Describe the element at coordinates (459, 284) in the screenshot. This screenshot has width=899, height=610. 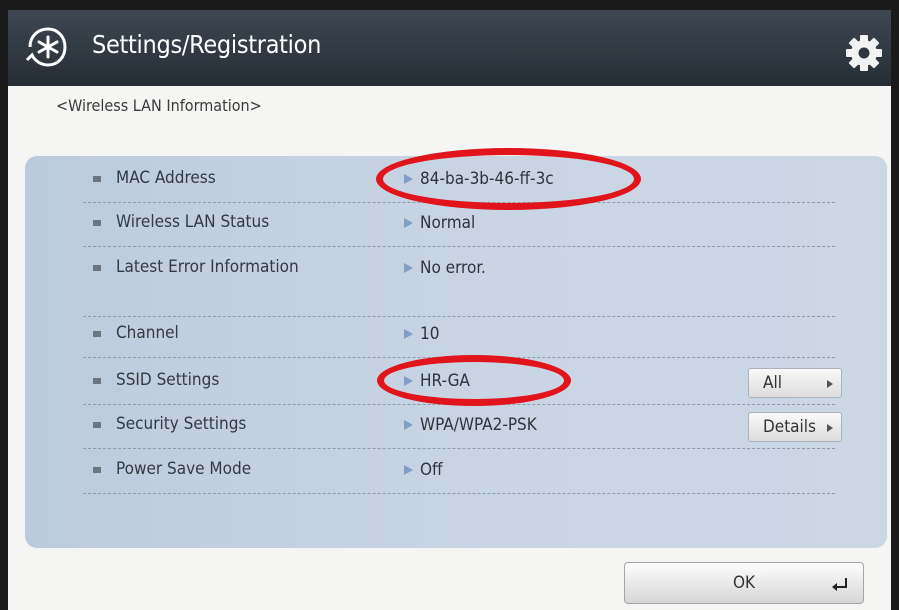
I see `row-latest-error-information: Latest Error Information No error.` at that location.